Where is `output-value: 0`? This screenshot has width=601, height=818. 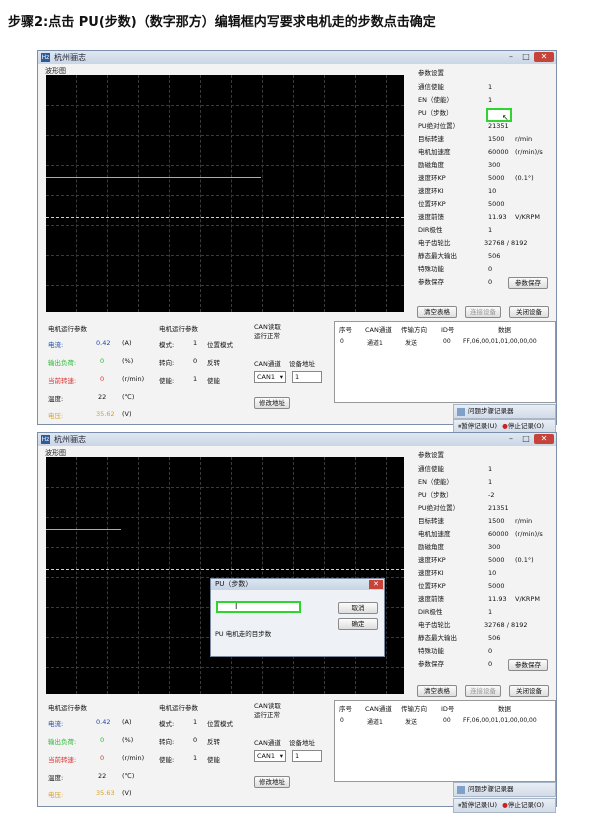
output-value: 0 is located at coordinates (102, 740).